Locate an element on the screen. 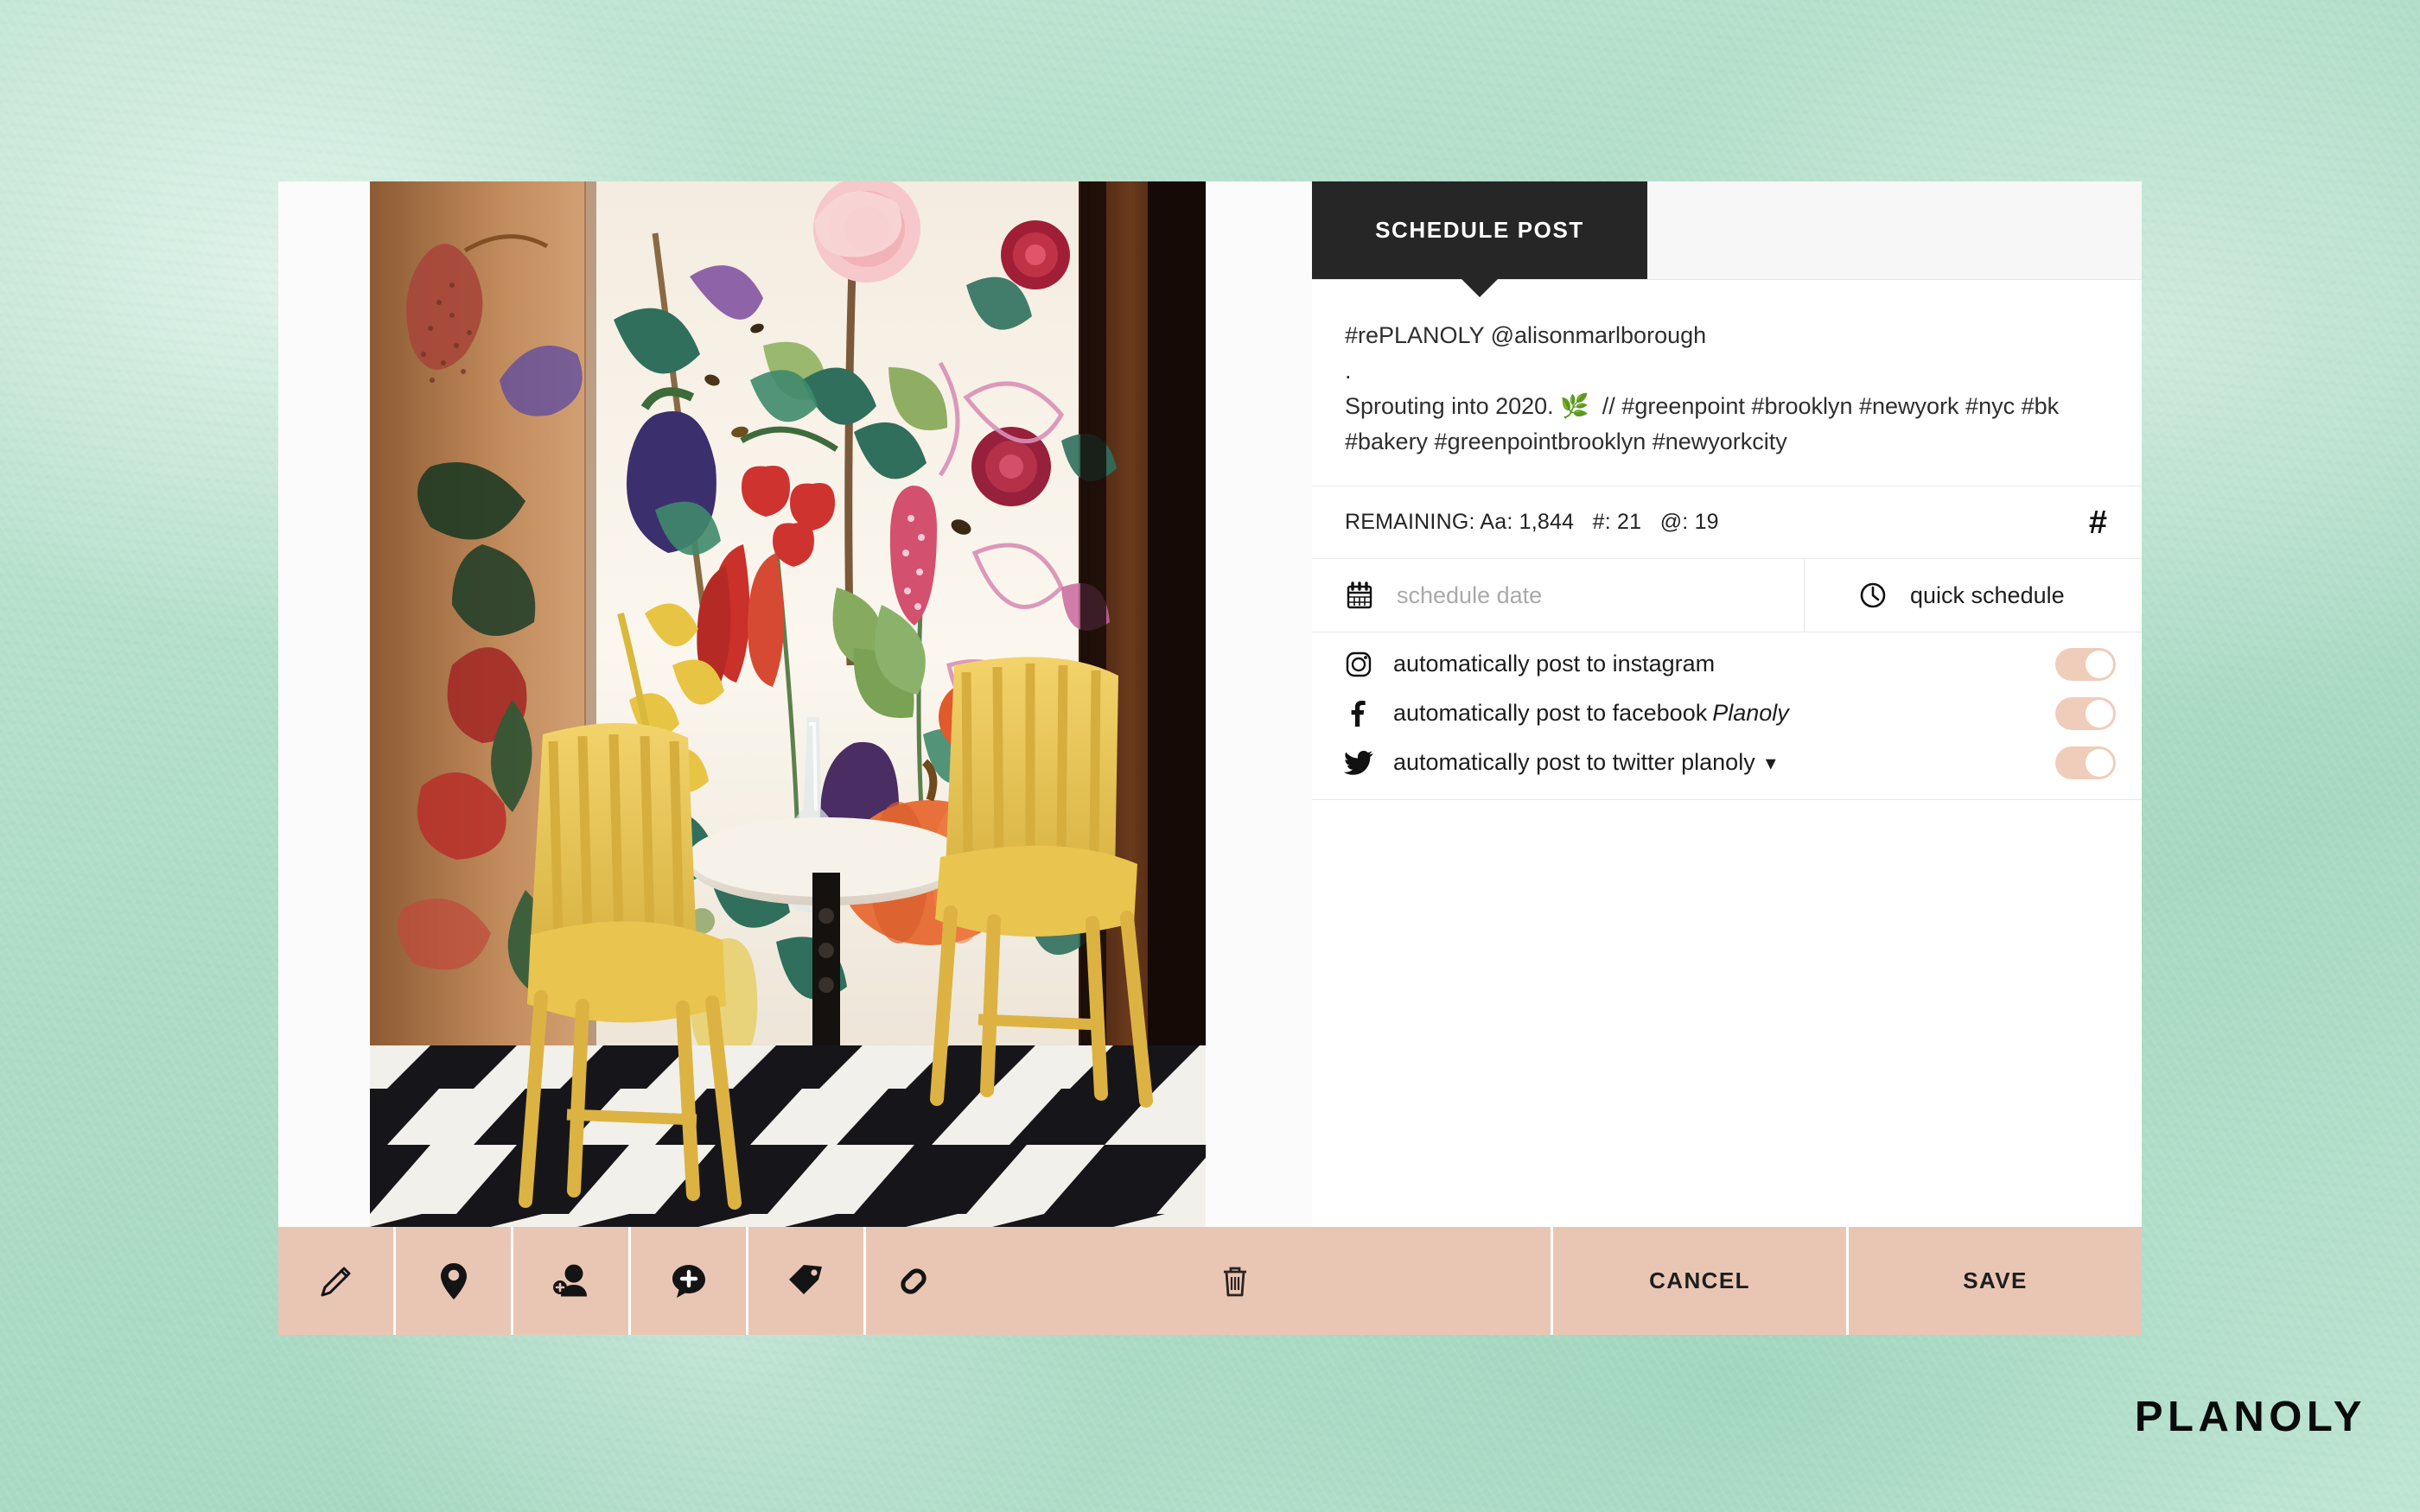 The width and height of the screenshot is (2420, 1512). autopost-row-instagram: automatically post to instagram is located at coordinates (1727, 664).